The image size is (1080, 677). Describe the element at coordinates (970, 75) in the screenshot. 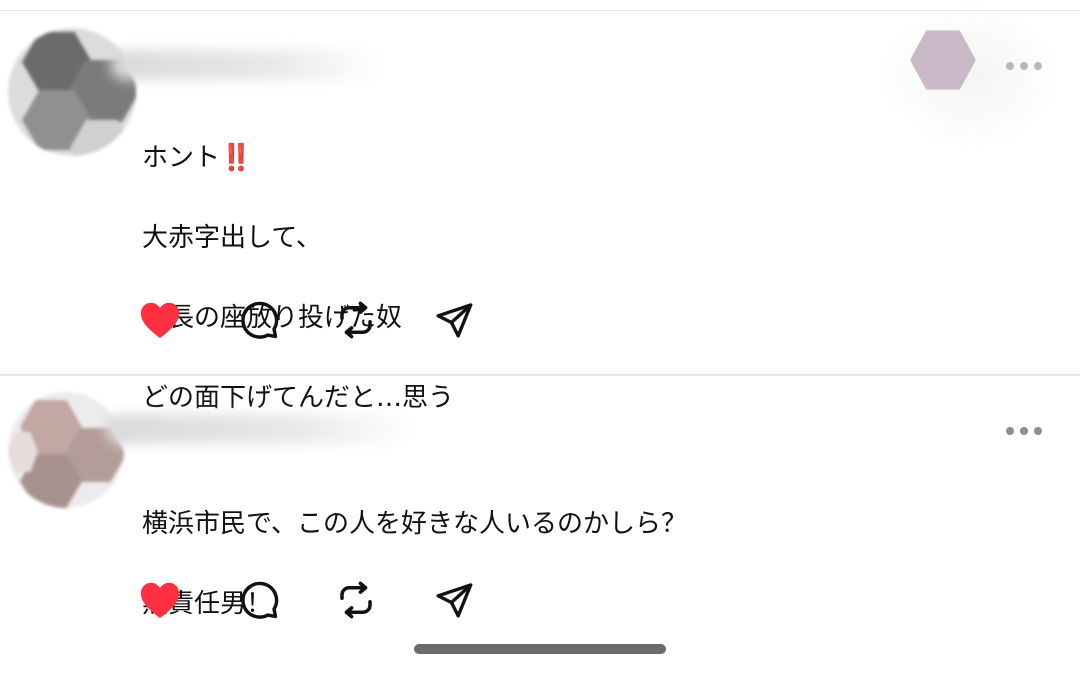

I see `redacted-area` at that location.